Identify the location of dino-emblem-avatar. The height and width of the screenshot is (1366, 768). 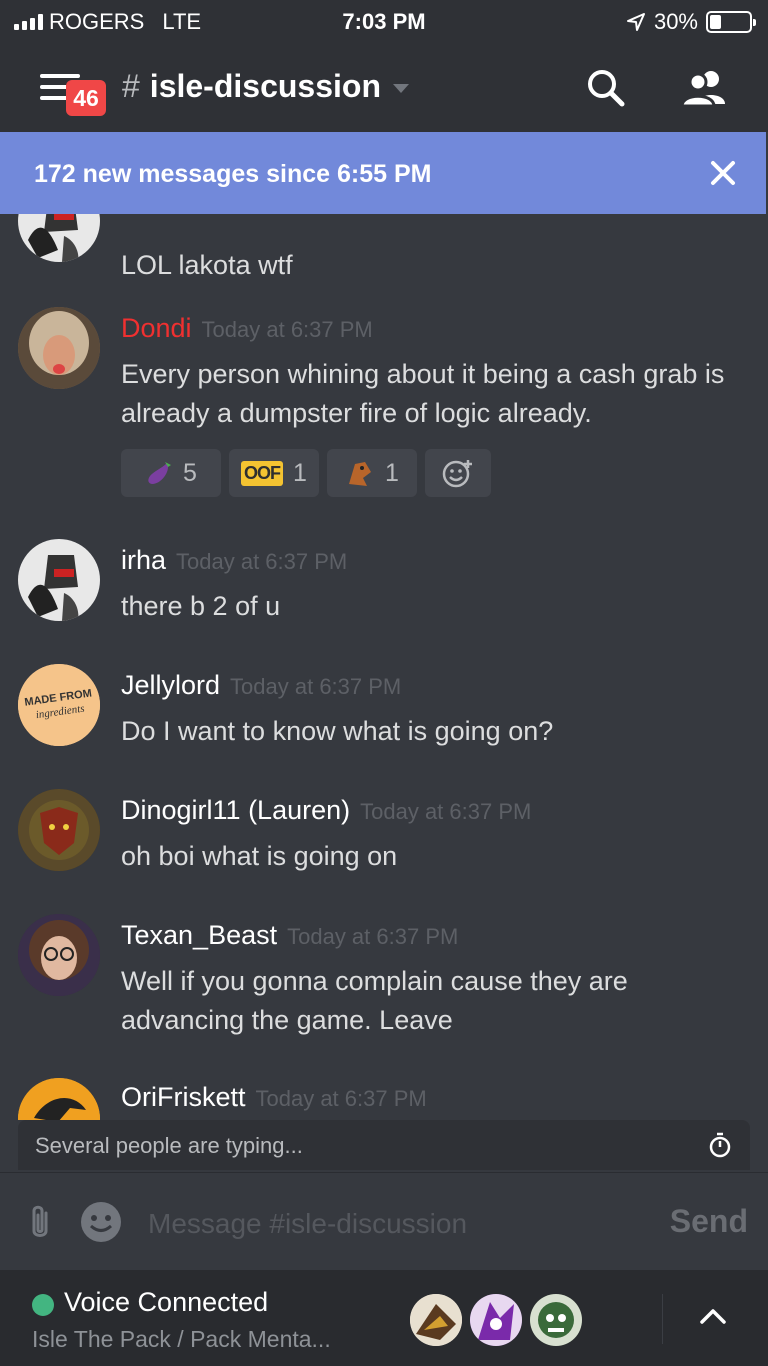
(59, 830).